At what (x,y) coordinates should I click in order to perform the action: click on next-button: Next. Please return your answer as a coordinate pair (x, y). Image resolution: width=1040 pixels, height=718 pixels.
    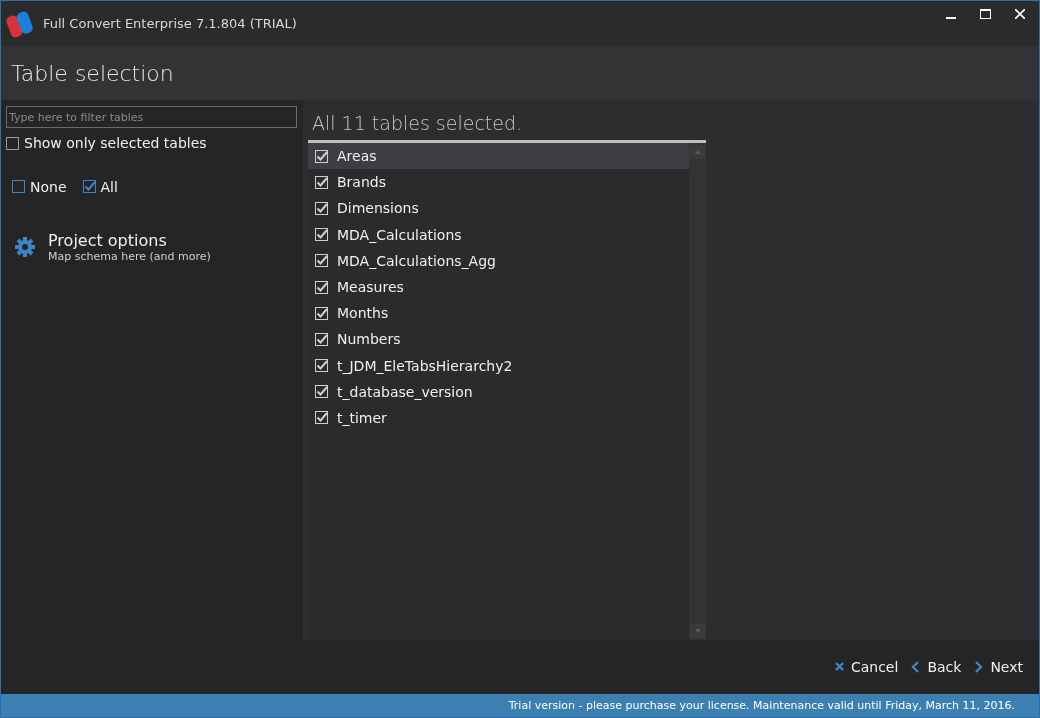
    Looking at the image, I should click on (998, 667).